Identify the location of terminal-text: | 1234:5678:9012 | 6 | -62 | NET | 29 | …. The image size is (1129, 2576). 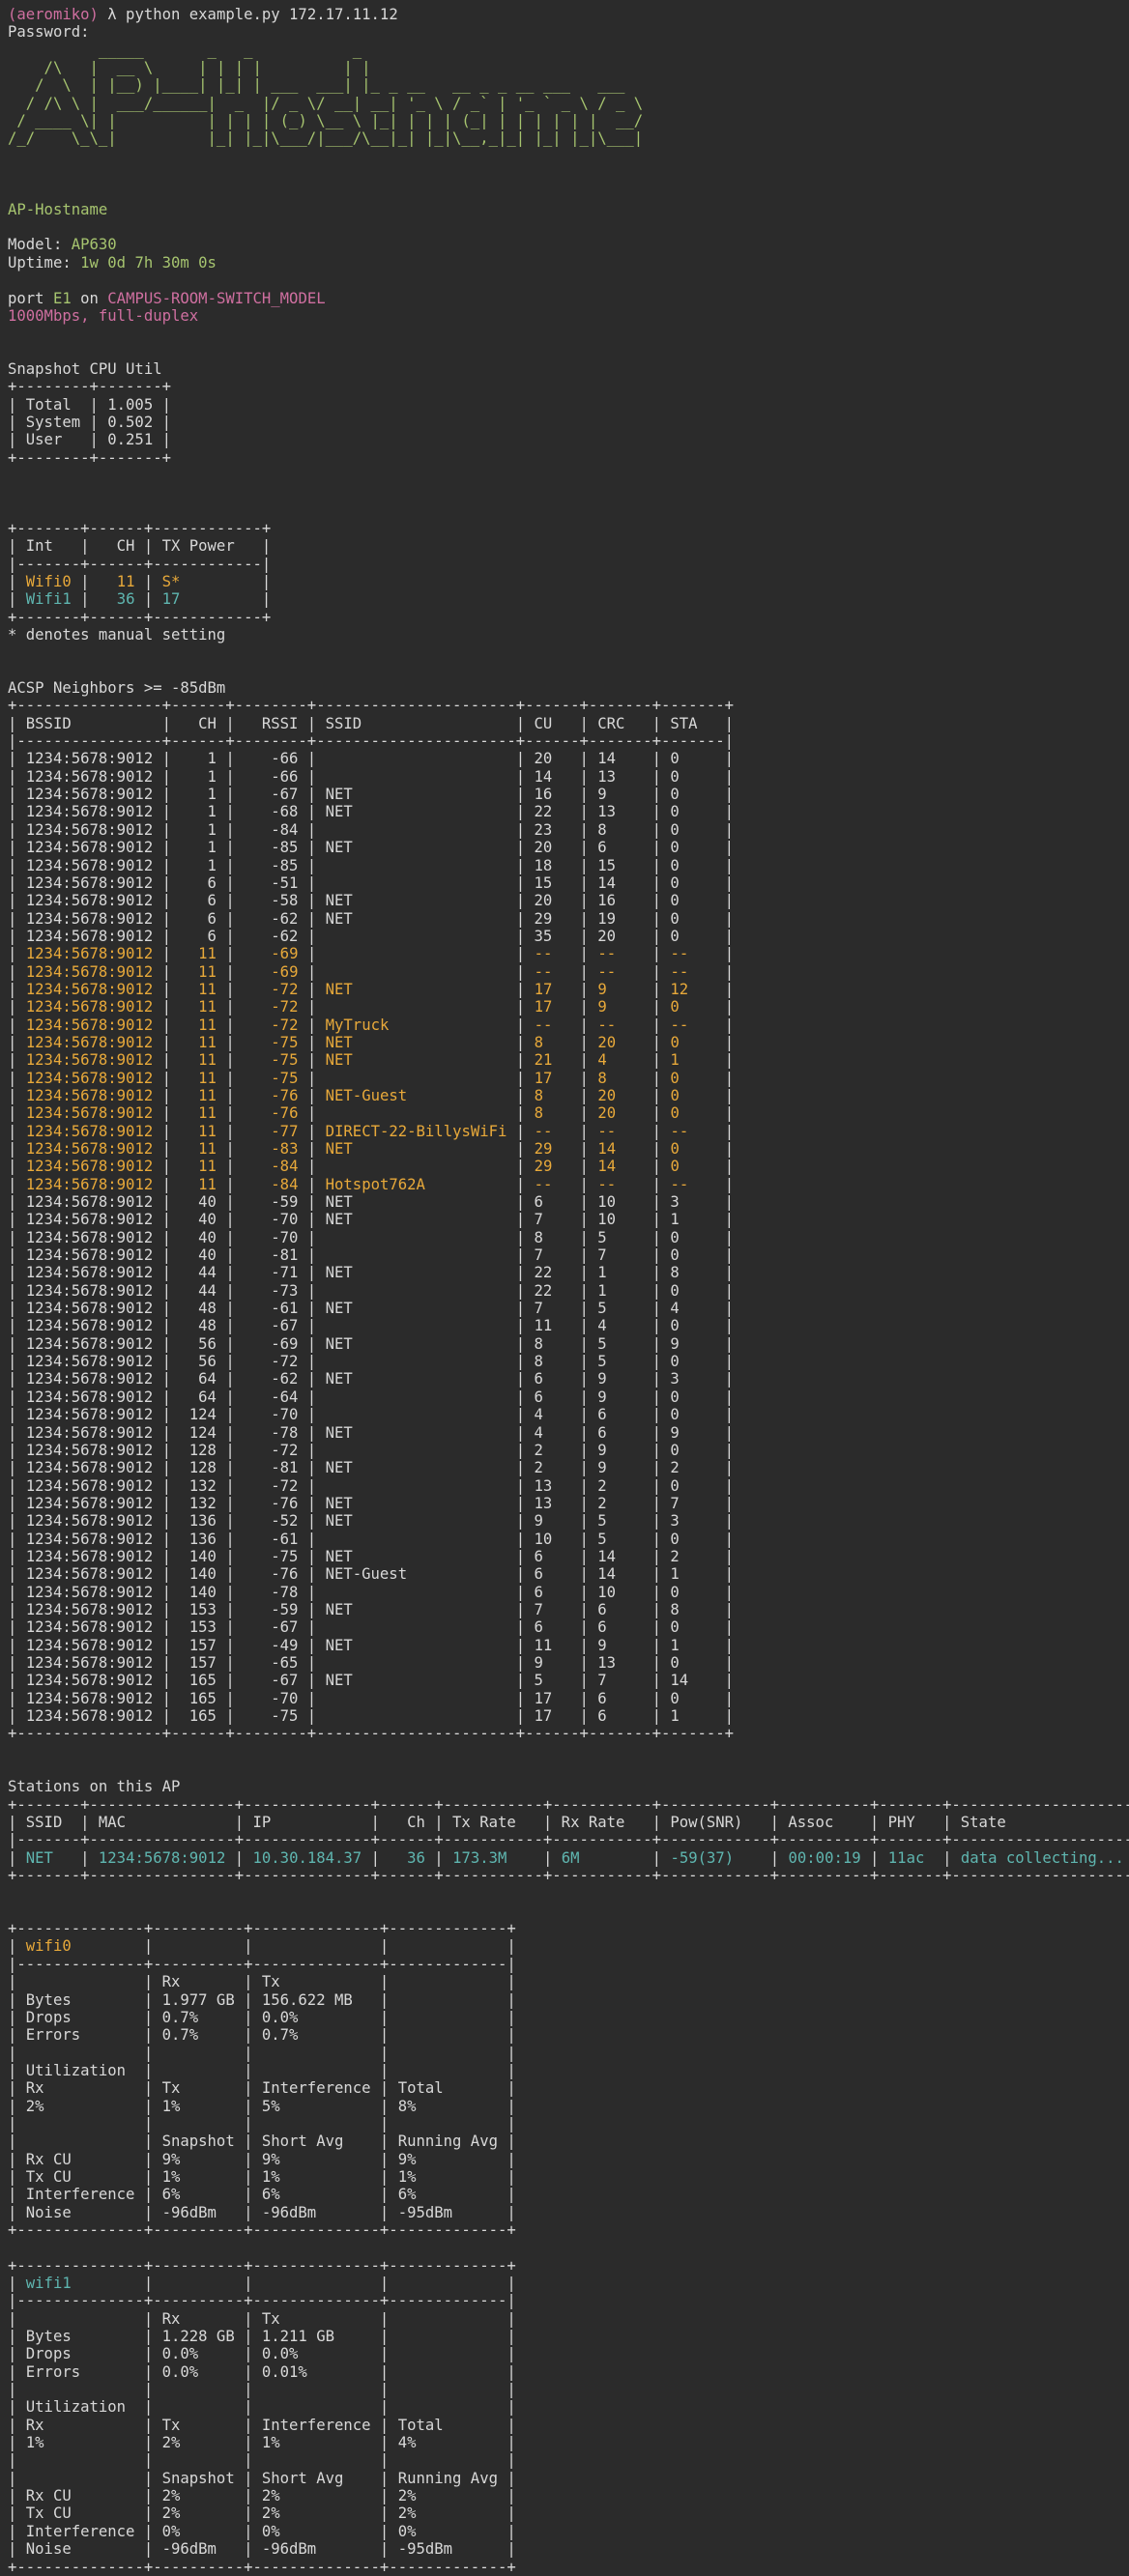
(371, 919).